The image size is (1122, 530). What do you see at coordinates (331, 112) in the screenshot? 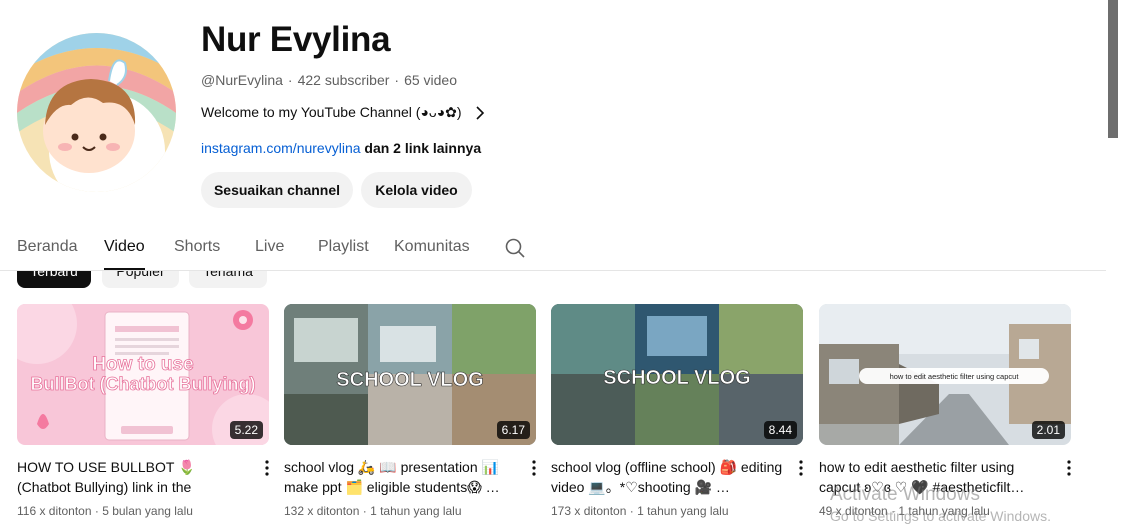
I see `description-text: Welcome to my YouTube Channel (◕ᴗ◕✿)` at bounding box center [331, 112].